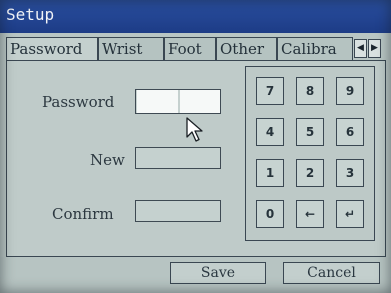  Describe the element at coordinates (218, 273) in the screenshot. I see `save-button: Save` at that location.